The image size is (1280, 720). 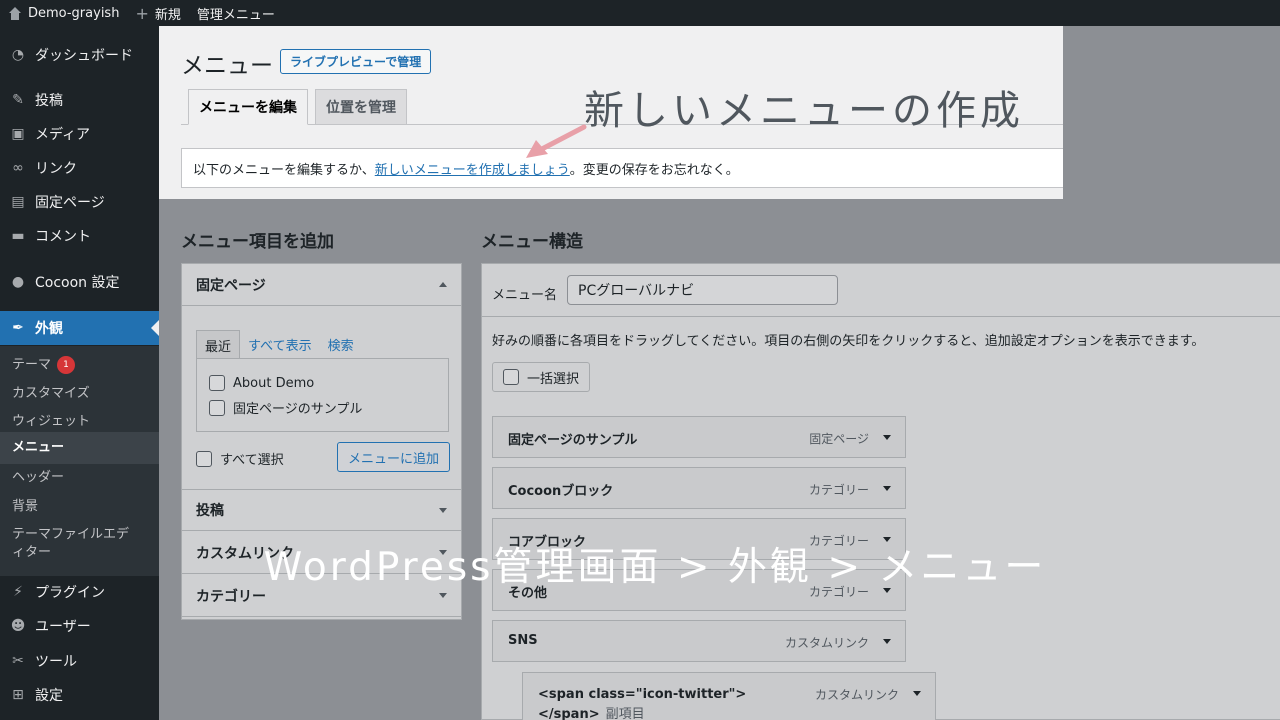 I want to click on home-icon, so click(x=15, y=13).